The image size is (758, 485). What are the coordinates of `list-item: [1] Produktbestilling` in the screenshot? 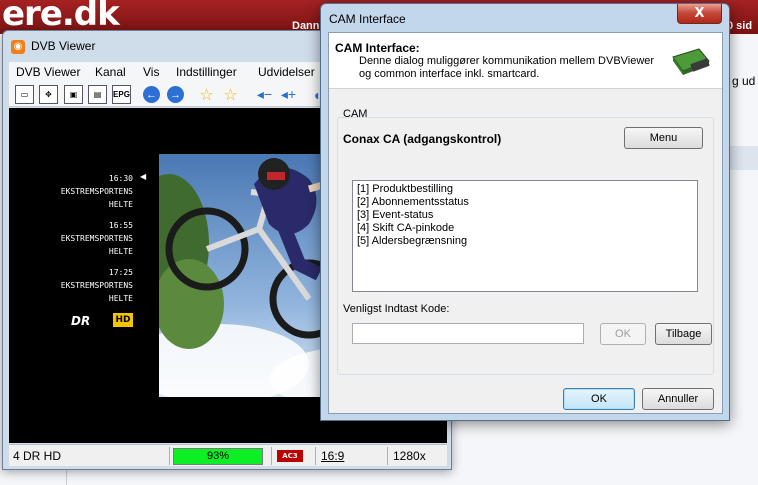 It's located at (525, 189).